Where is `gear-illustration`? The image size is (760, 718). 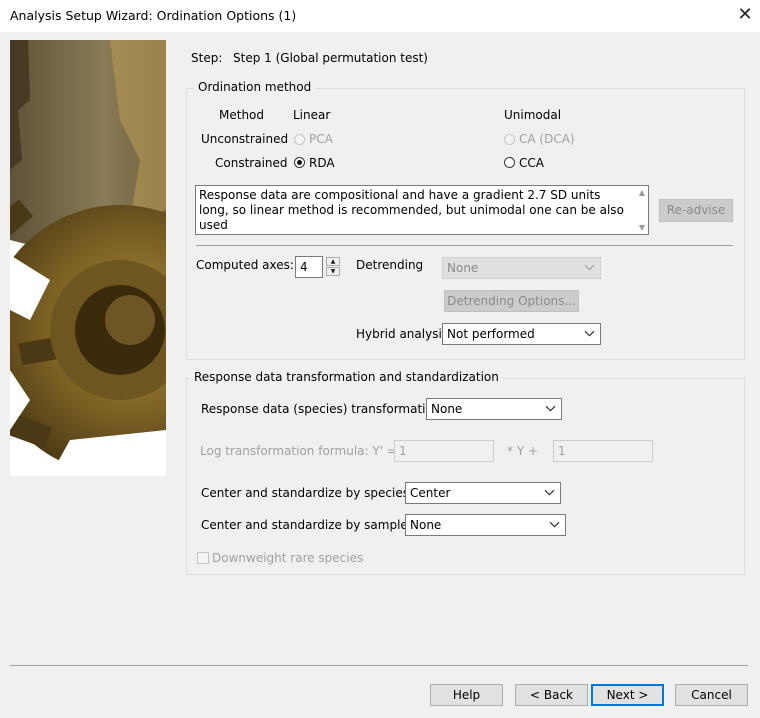 gear-illustration is located at coordinates (88, 258).